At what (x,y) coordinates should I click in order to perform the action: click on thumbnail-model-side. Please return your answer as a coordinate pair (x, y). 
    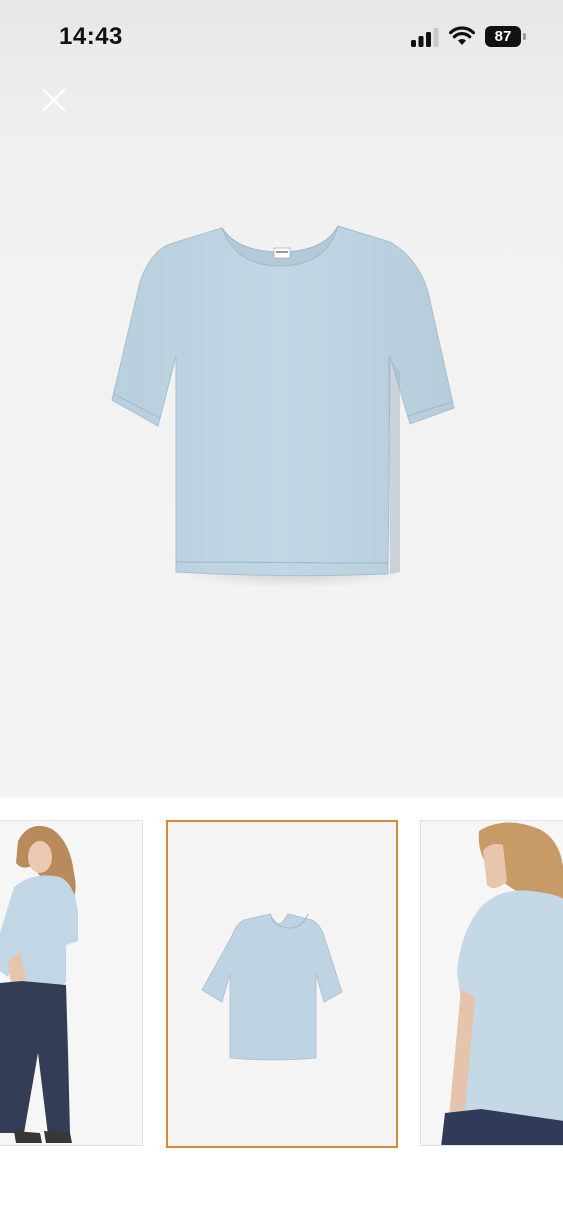
    Looking at the image, I should click on (71, 983).